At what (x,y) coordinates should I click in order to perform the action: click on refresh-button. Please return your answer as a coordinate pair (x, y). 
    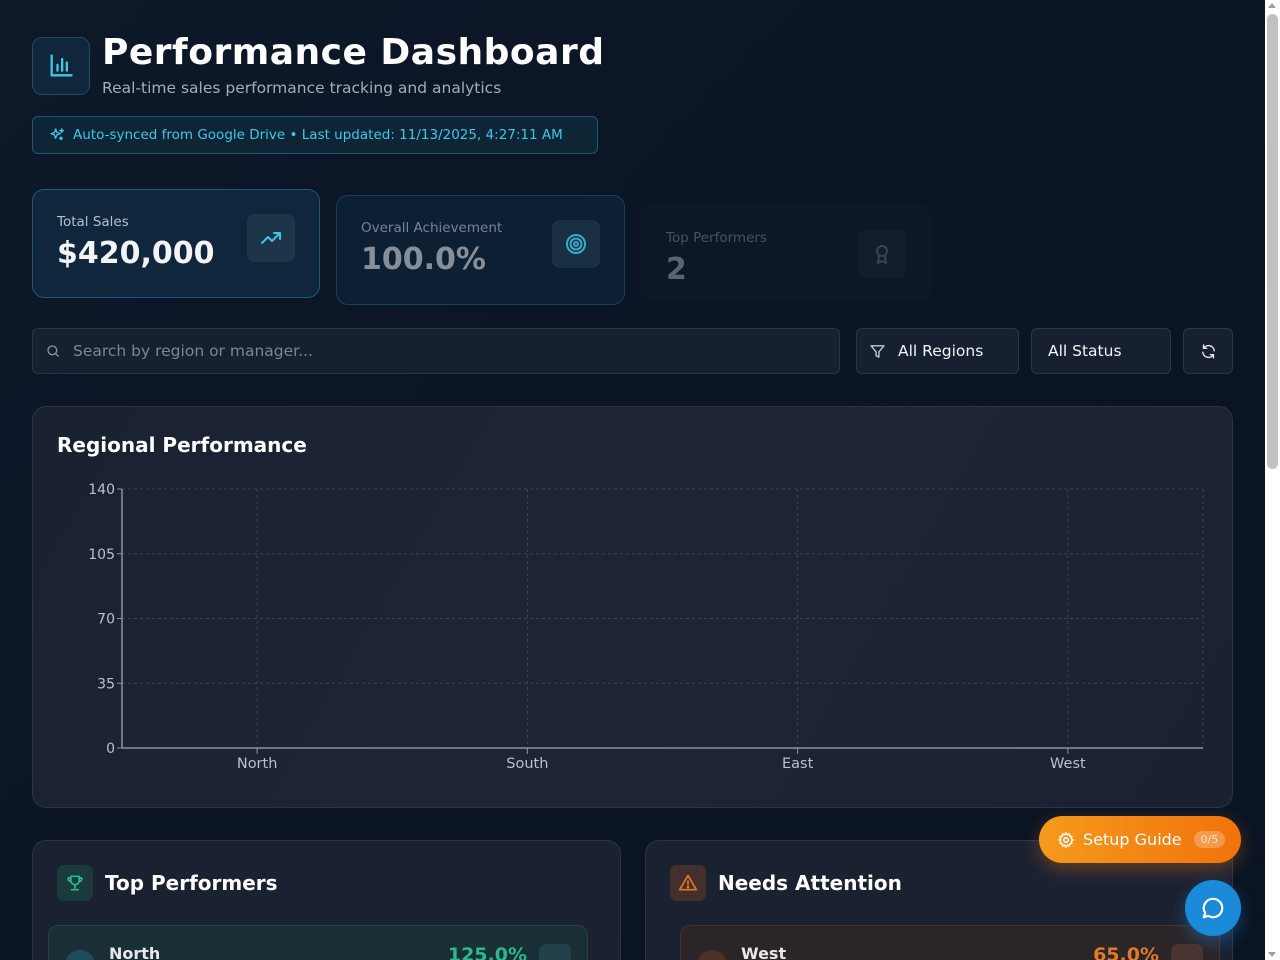
    Looking at the image, I should click on (1208, 351).